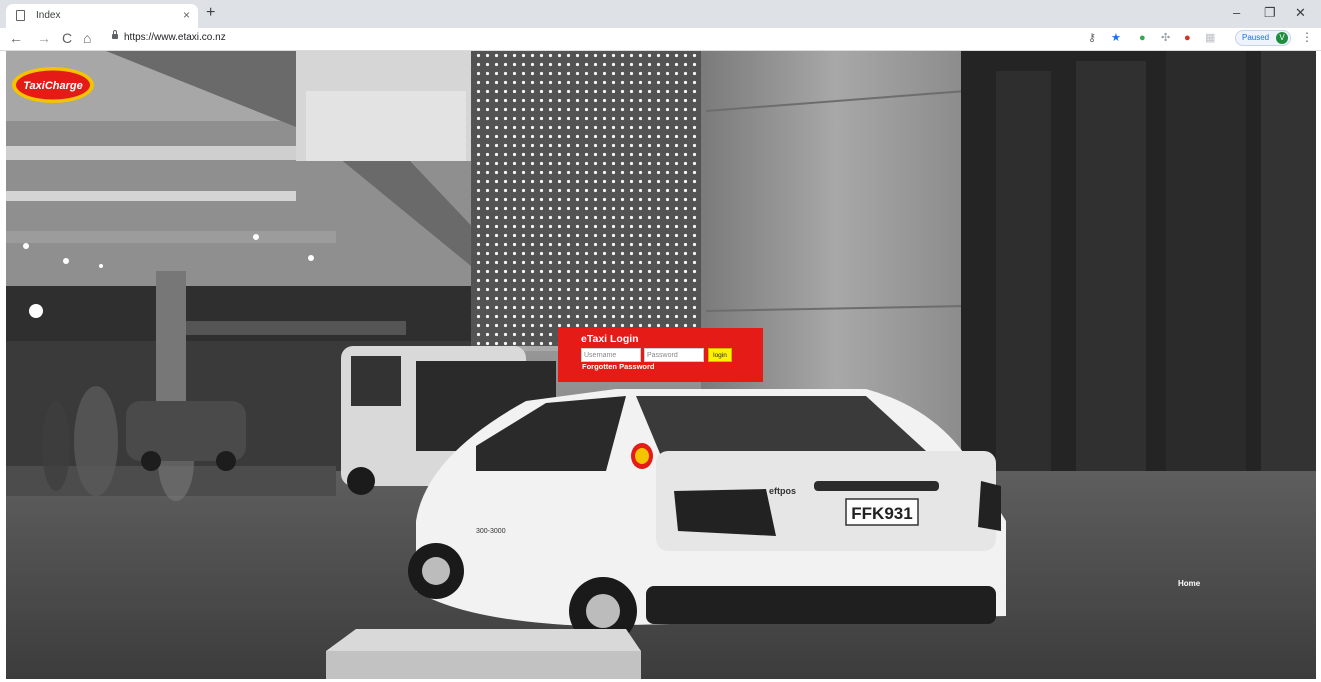 Image resolution: width=1321 pixels, height=682 pixels. I want to click on restore-button: ❐, so click(1270, 13).